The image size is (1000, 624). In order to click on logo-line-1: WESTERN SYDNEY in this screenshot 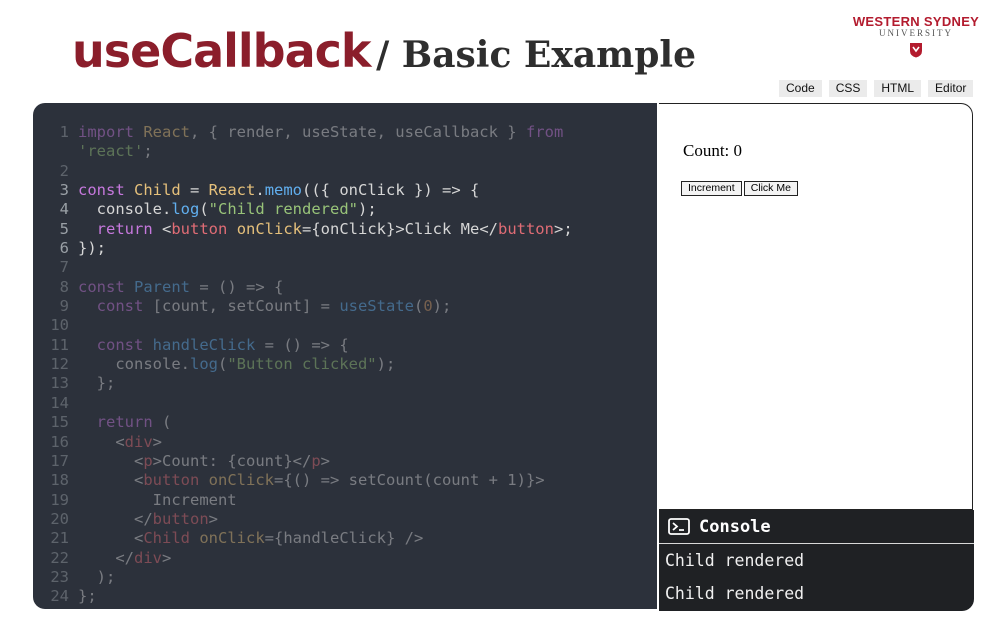, I will do `click(916, 21)`.